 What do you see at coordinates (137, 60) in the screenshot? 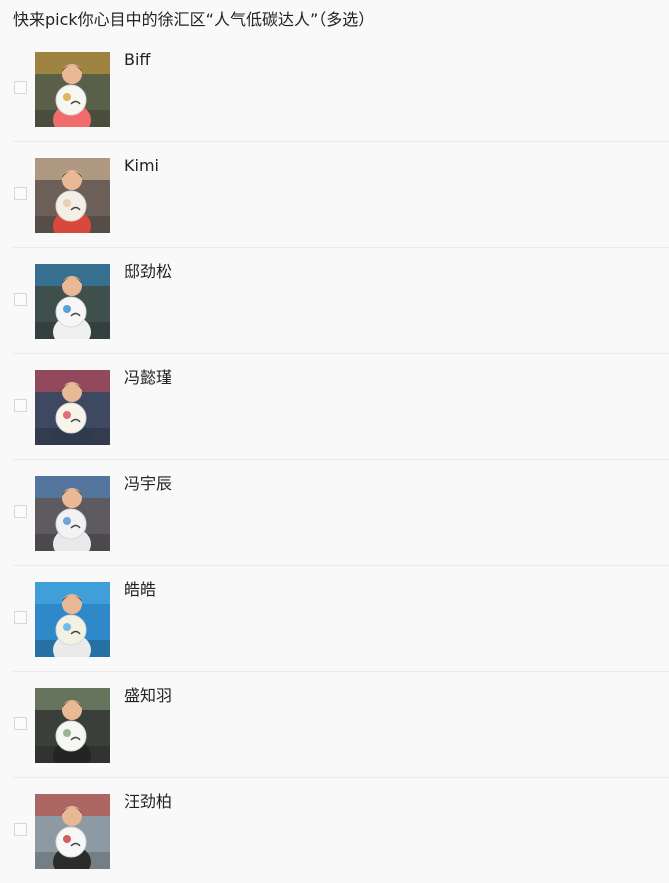
I see `option-label: Biff` at bounding box center [137, 60].